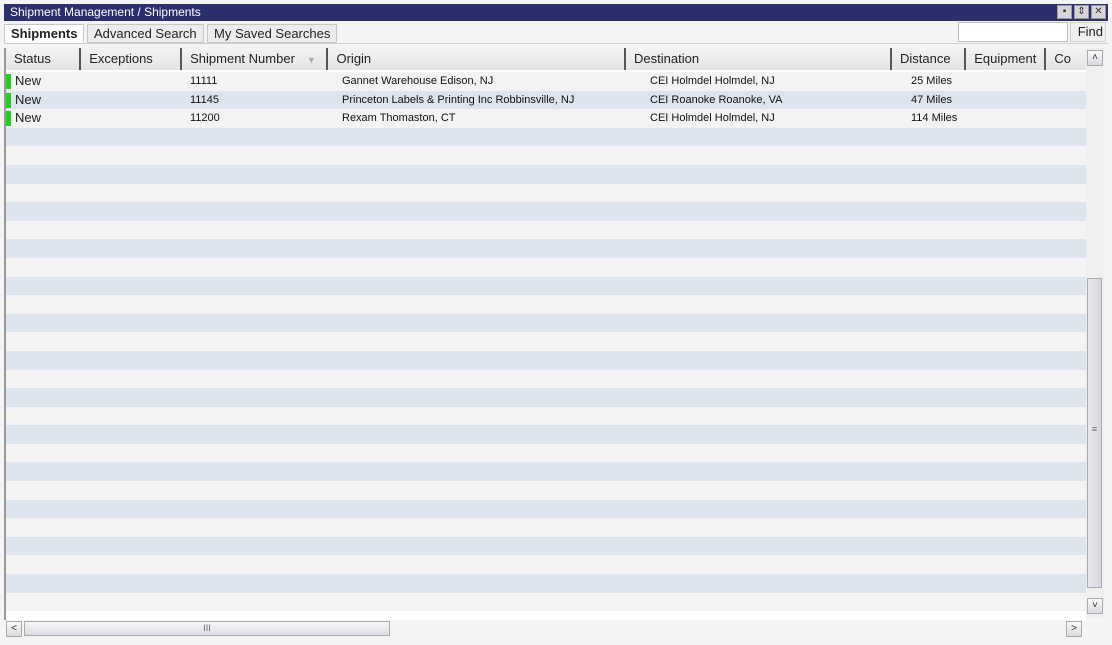  Describe the element at coordinates (925, 58) in the screenshot. I see `column-label: Distance` at that location.